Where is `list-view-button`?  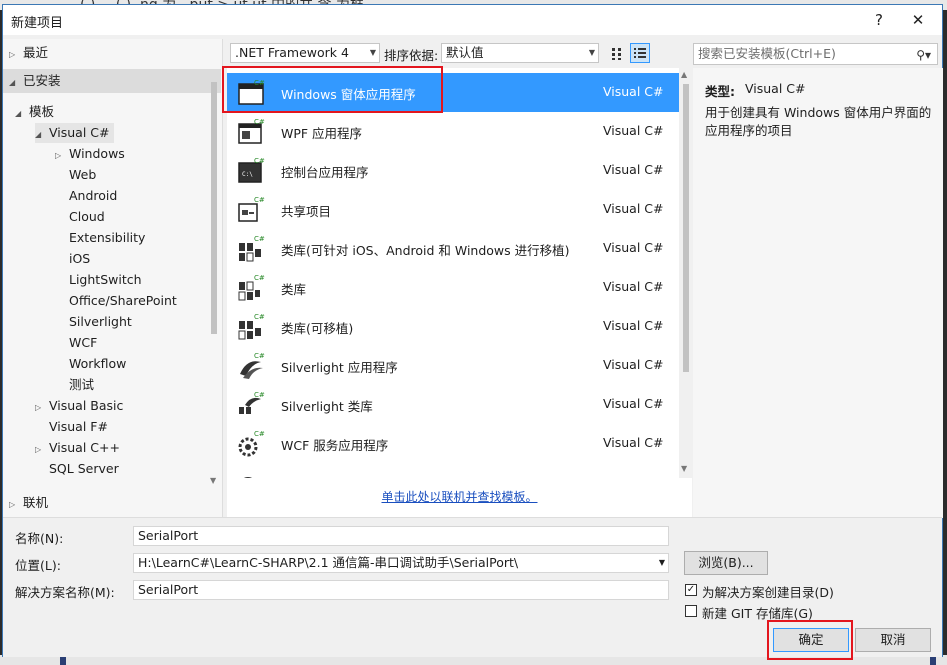
list-view-button is located at coordinates (640, 53).